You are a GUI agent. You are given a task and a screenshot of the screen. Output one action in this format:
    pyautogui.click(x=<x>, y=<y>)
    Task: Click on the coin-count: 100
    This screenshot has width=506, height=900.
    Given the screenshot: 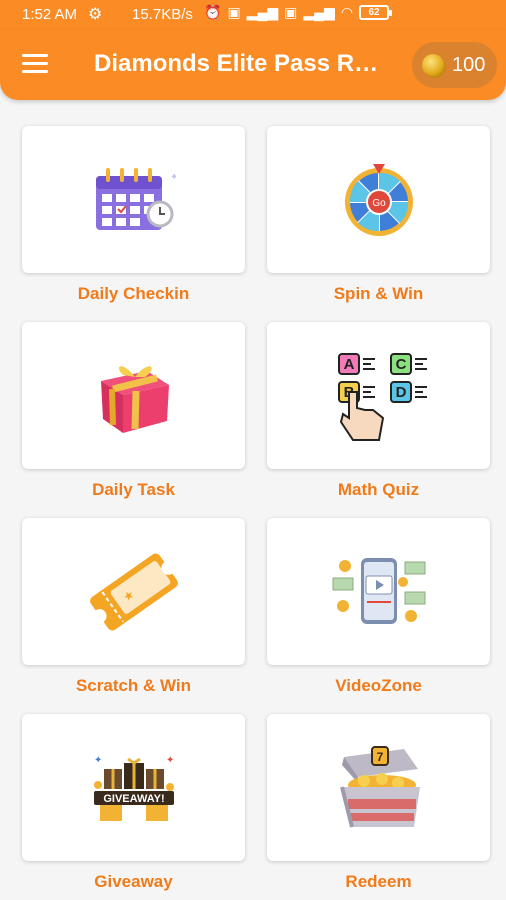 What is the action you would take?
    pyautogui.click(x=469, y=64)
    